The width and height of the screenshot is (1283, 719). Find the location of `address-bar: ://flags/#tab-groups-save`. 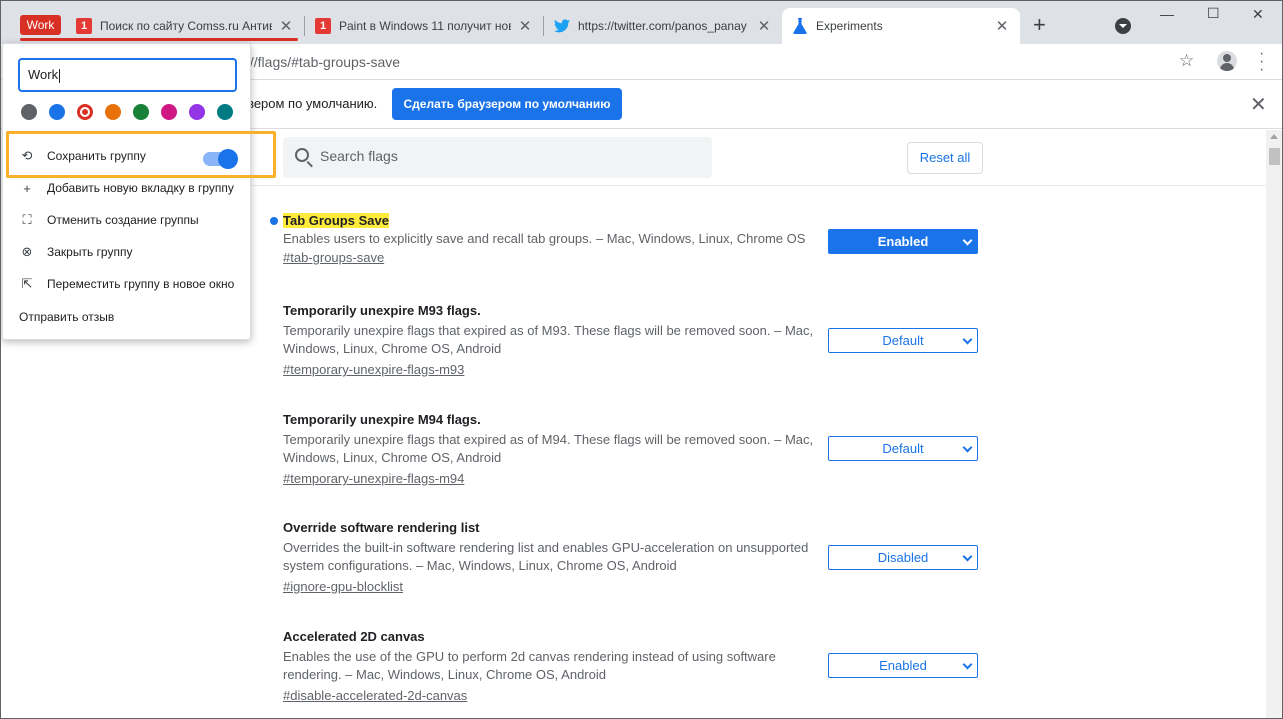

address-bar: ://flags/#tab-groups-save is located at coordinates (323, 62).